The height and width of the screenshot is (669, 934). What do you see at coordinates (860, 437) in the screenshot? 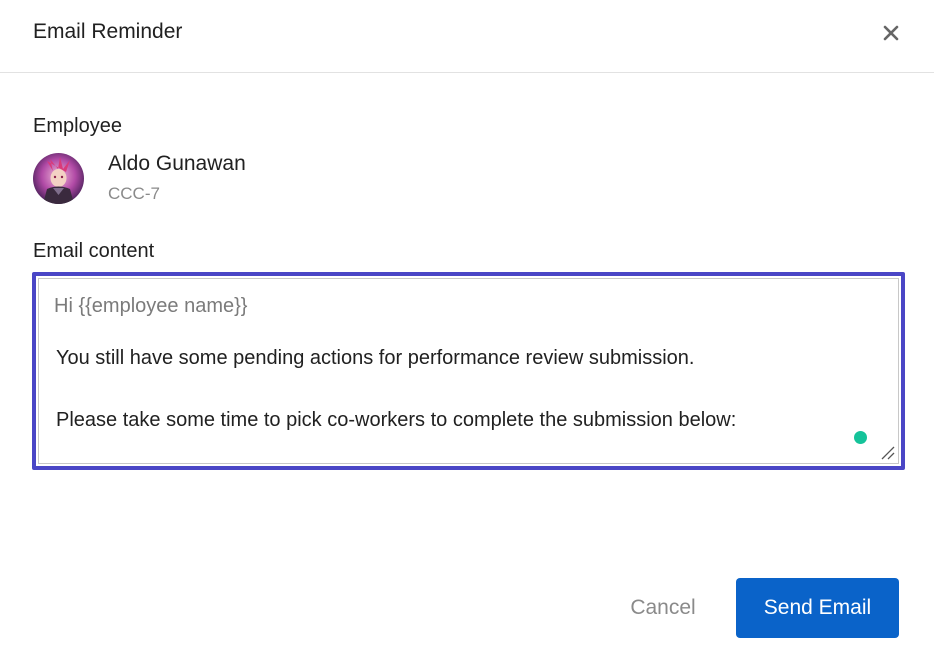
I see `grammar-indicator-icon` at bounding box center [860, 437].